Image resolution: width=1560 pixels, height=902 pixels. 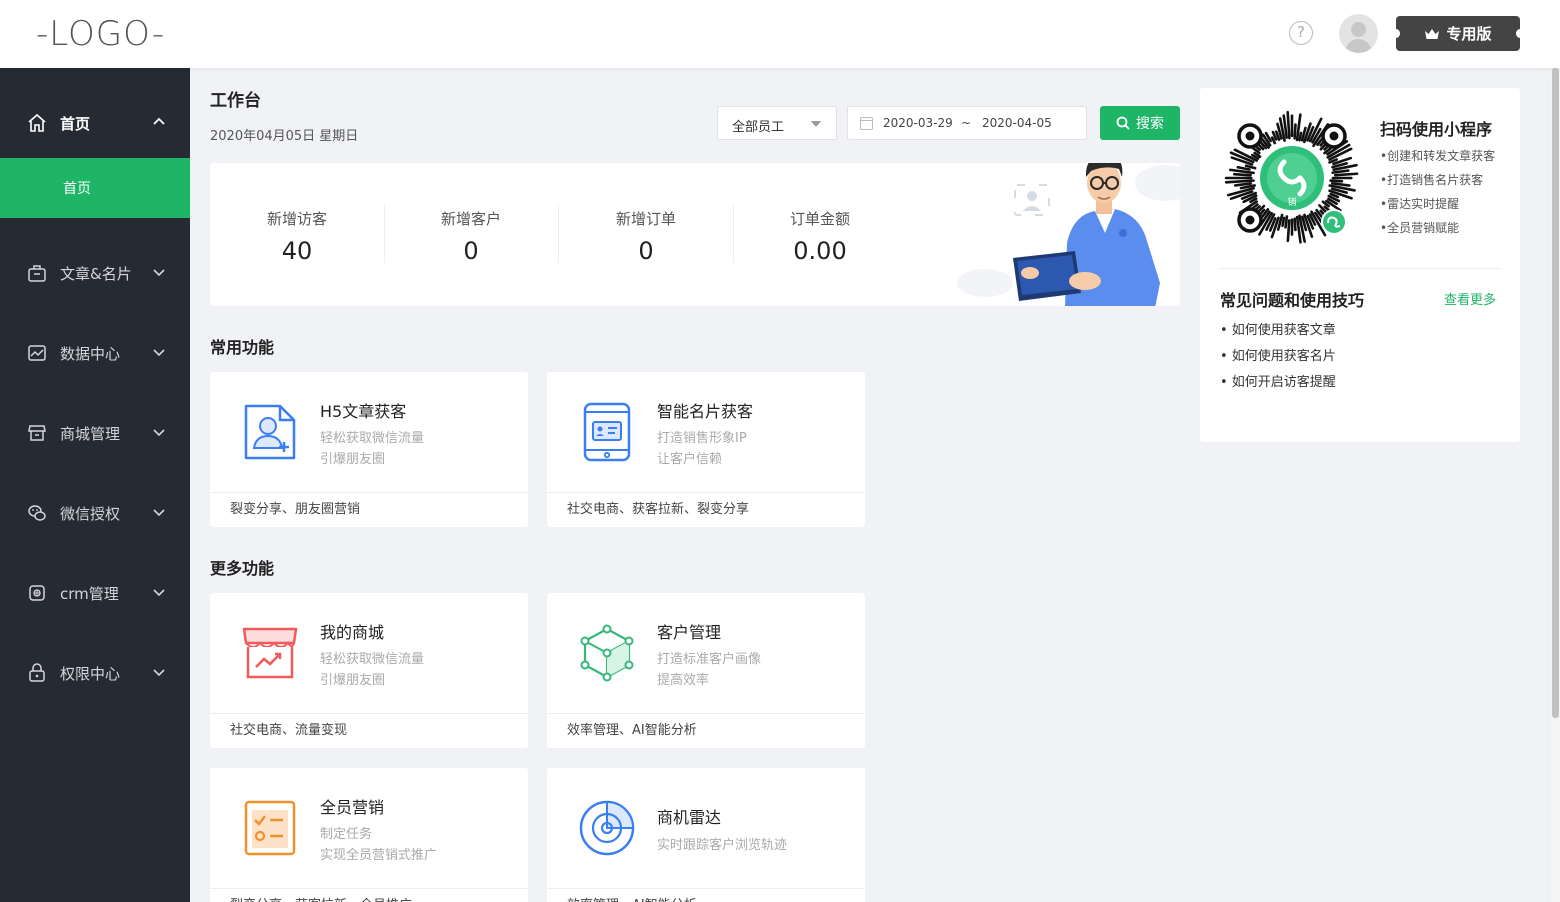 I want to click on feature-desc: 制定任务, so click(x=346, y=834).